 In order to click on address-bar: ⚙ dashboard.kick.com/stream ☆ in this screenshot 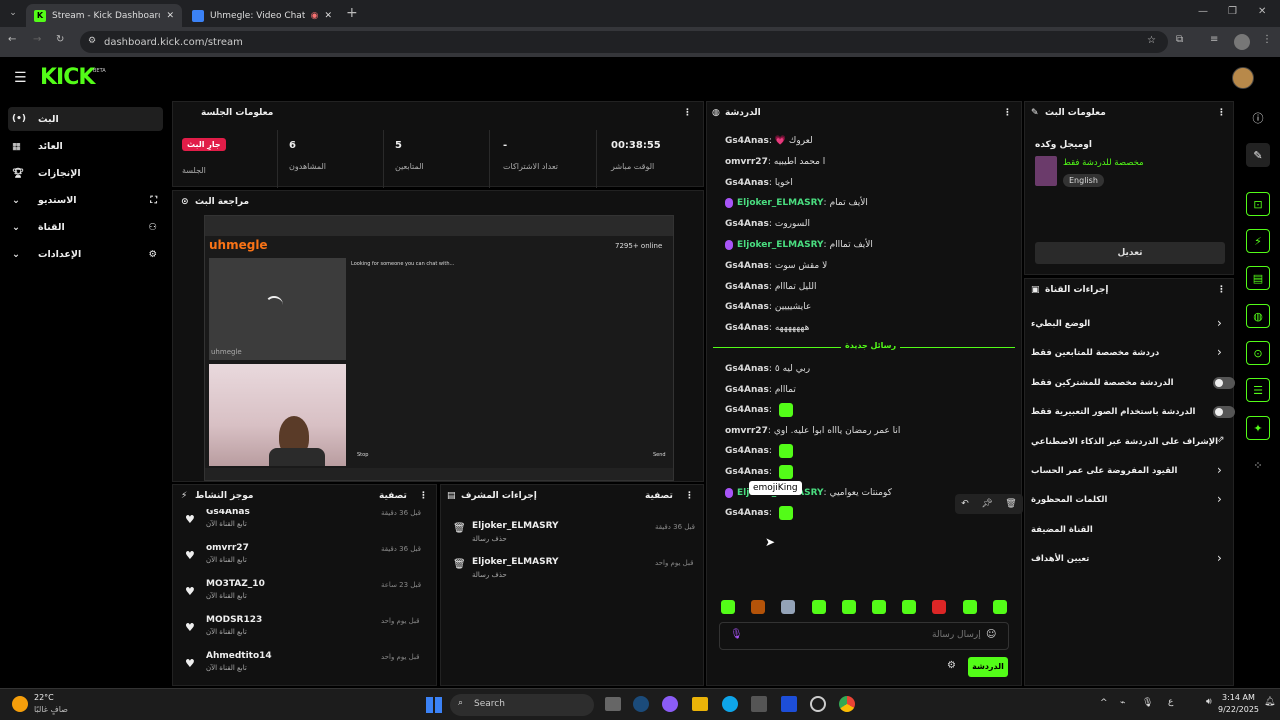, I will do `click(624, 42)`.